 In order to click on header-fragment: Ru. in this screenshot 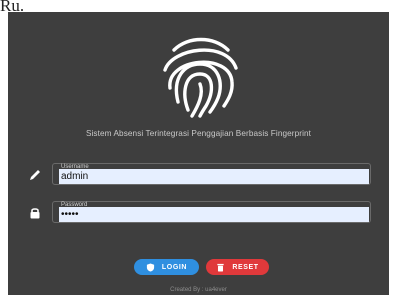, I will do `click(12, 6)`.